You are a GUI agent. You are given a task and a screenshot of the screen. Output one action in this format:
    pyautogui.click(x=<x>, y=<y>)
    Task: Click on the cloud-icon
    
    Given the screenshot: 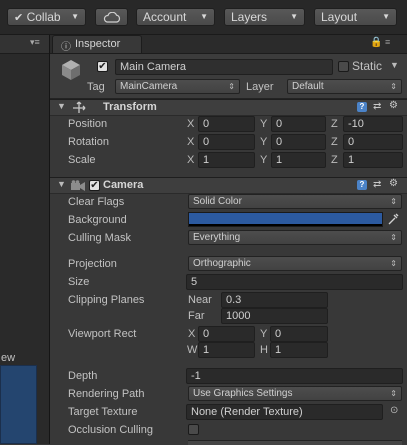 What is the action you would take?
    pyautogui.click(x=111, y=17)
    